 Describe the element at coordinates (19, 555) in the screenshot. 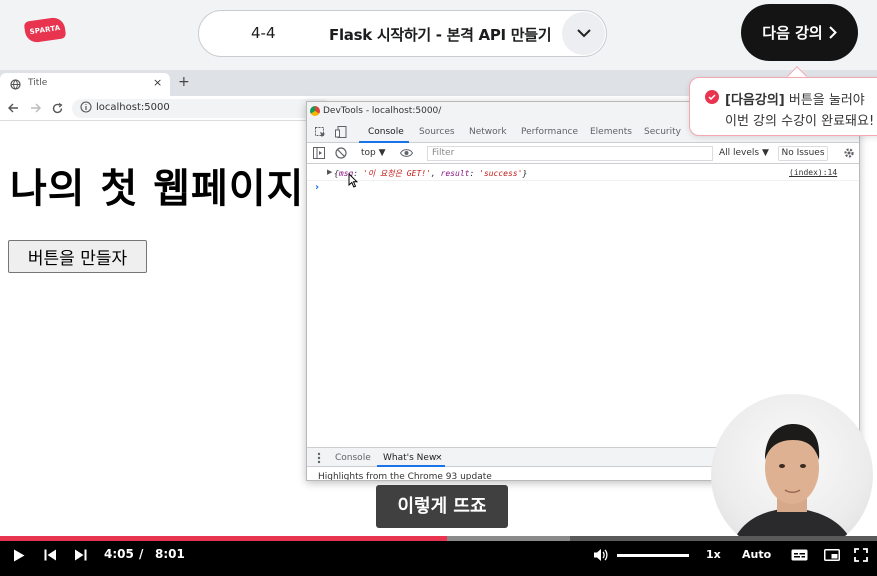

I see `play-icon` at that location.